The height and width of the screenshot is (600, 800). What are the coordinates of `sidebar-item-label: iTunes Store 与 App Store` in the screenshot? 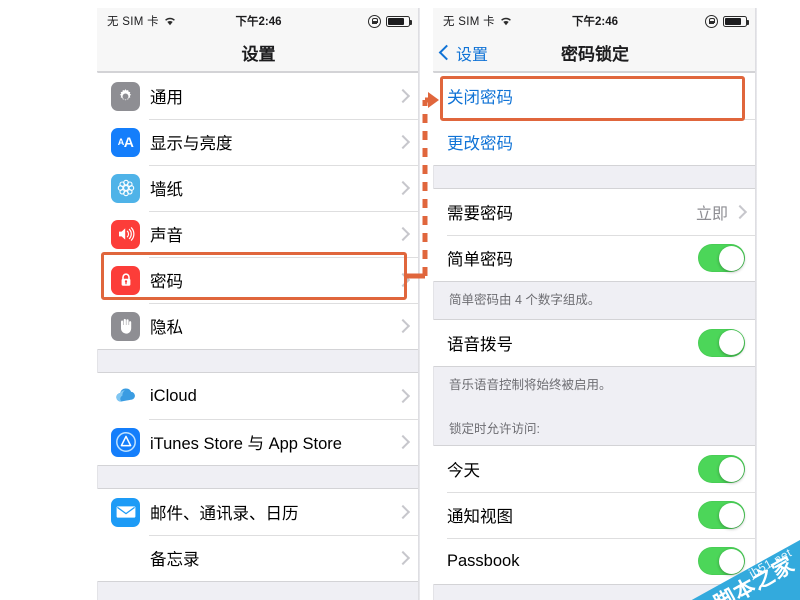 It's located at (246, 444).